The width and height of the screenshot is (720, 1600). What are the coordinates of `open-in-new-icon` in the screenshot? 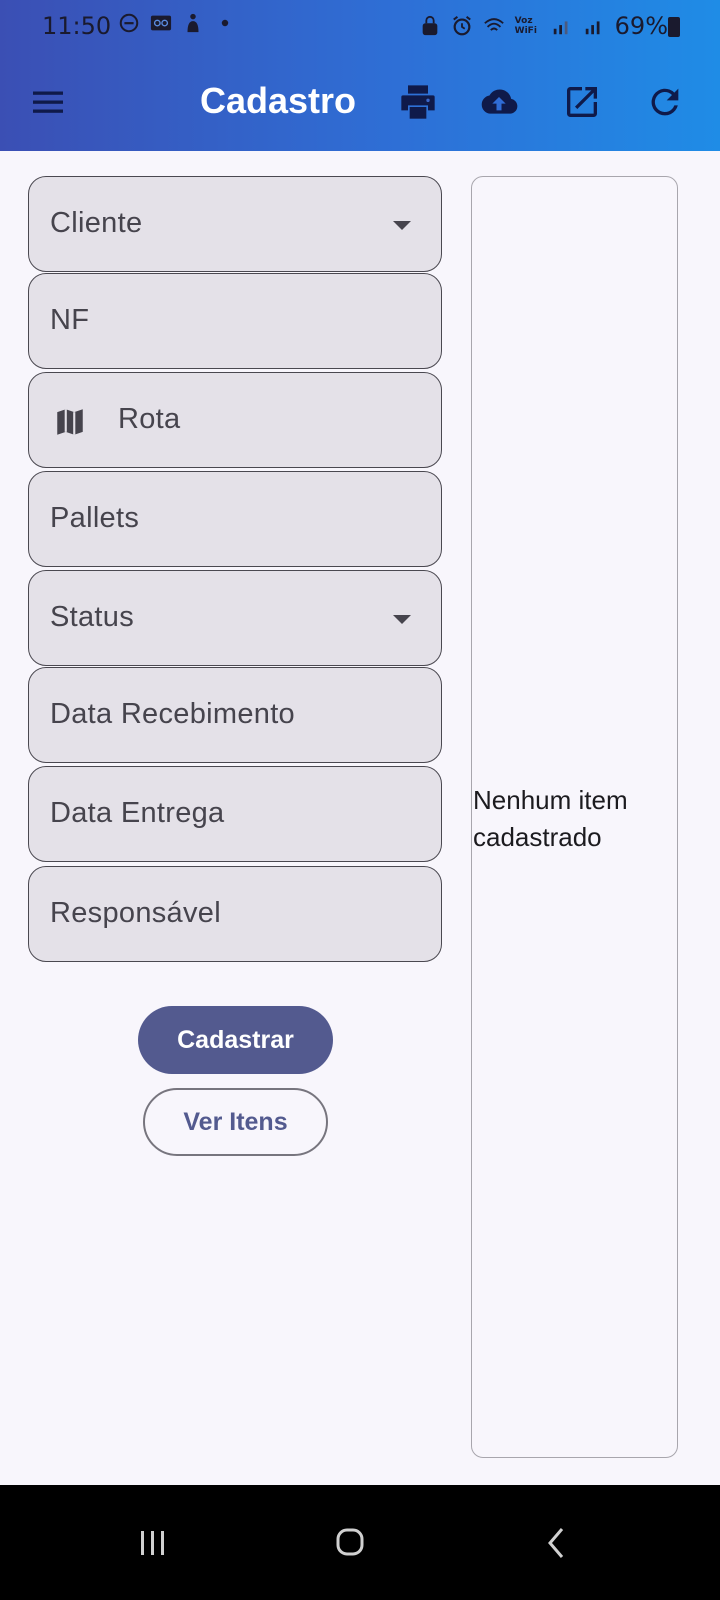 It's located at (582, 102).